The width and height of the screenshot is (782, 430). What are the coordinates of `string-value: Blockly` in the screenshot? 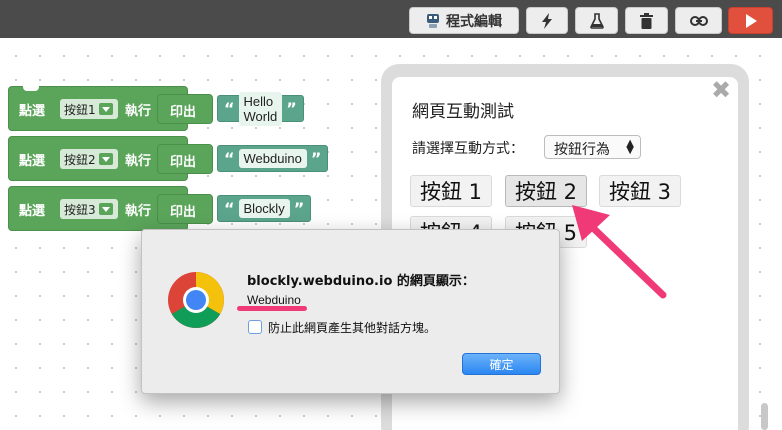 It's located at (264, 208).